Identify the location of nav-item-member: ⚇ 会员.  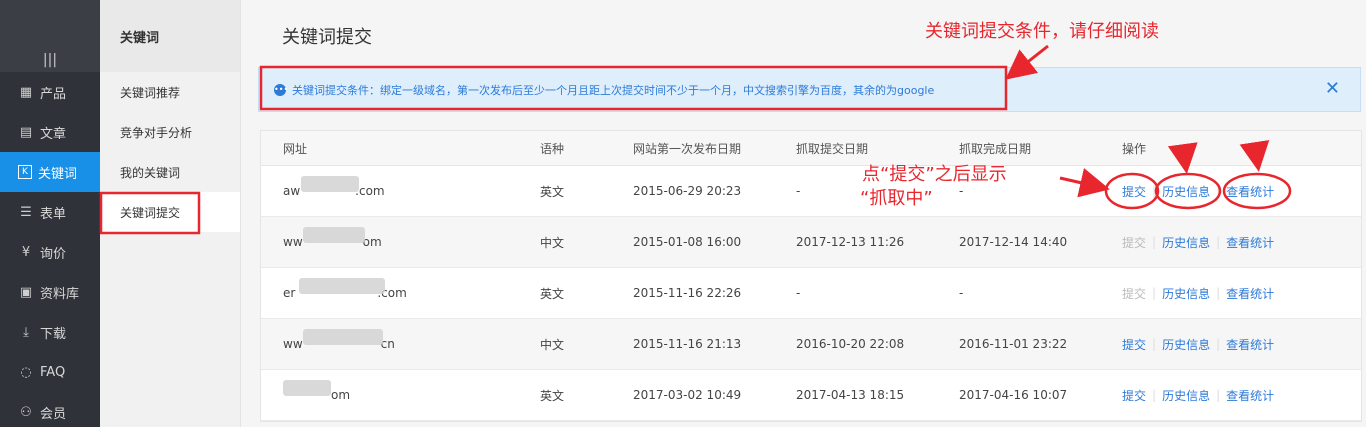
(50, 412).